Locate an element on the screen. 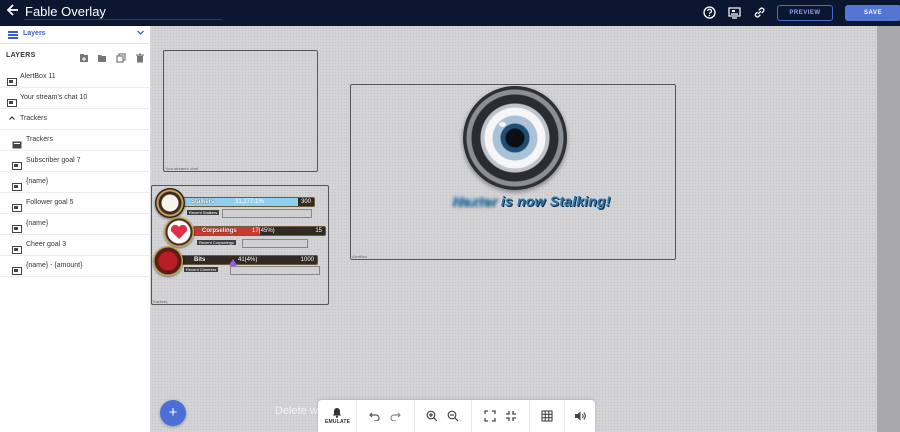  volume-icon is located at coordinates (580, 416).